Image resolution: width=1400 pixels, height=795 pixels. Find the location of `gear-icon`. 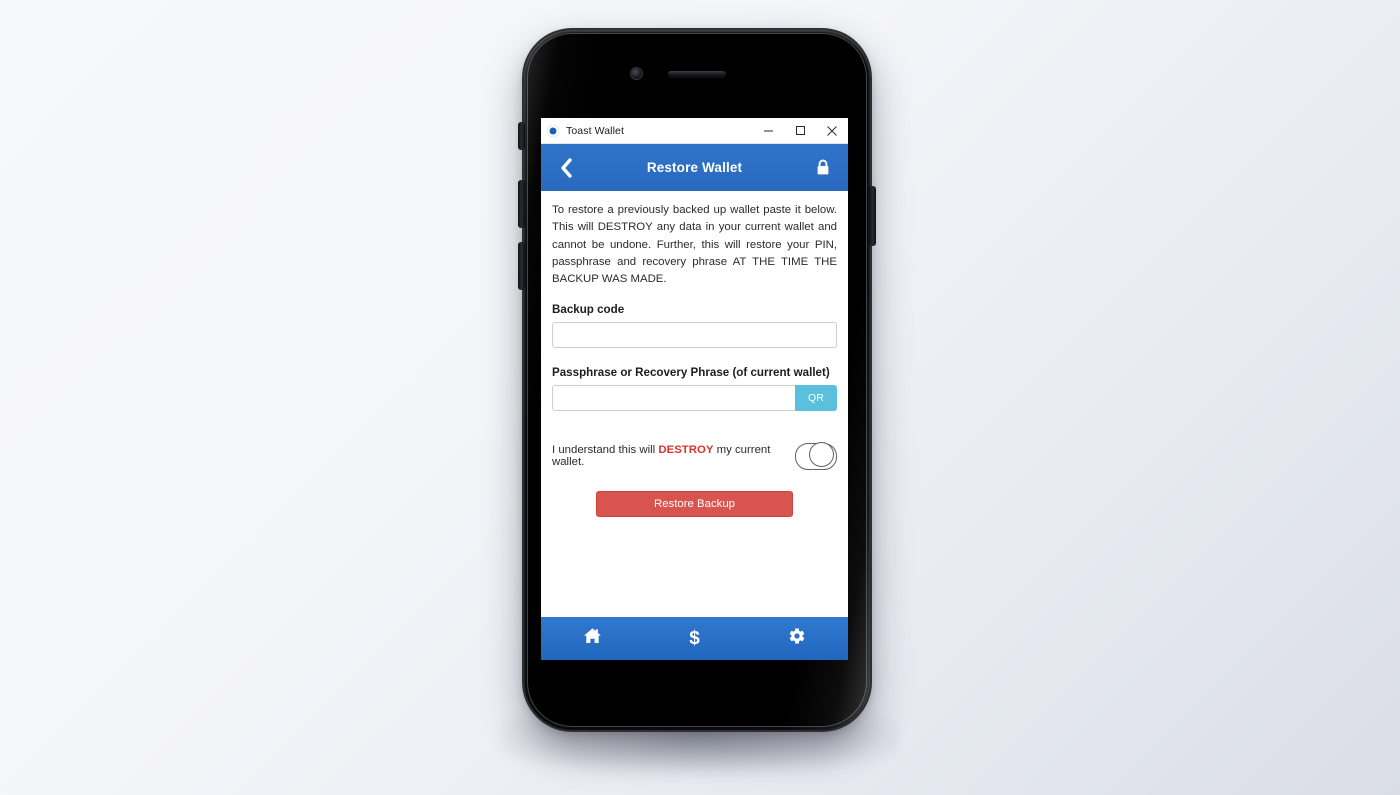

gear-icon is located at coordinates (797, 638).